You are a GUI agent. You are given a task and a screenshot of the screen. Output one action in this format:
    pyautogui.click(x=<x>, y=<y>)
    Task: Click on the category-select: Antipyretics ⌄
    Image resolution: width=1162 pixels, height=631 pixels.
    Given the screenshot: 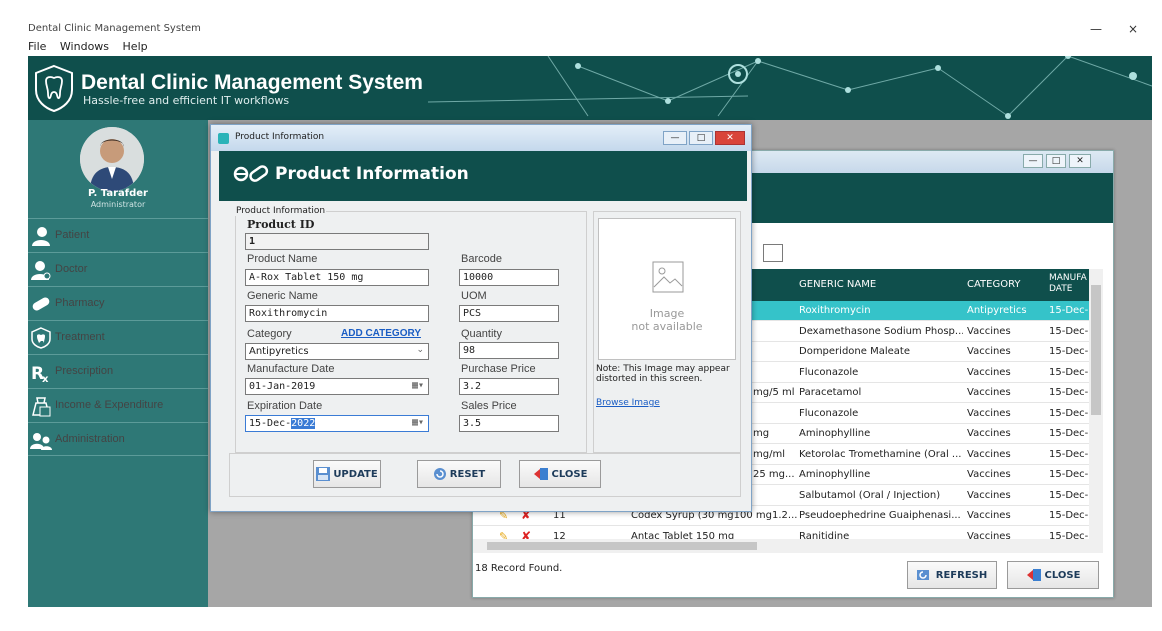 What is the action you would take?
    pyautogui.click(x=337, y=351)
    